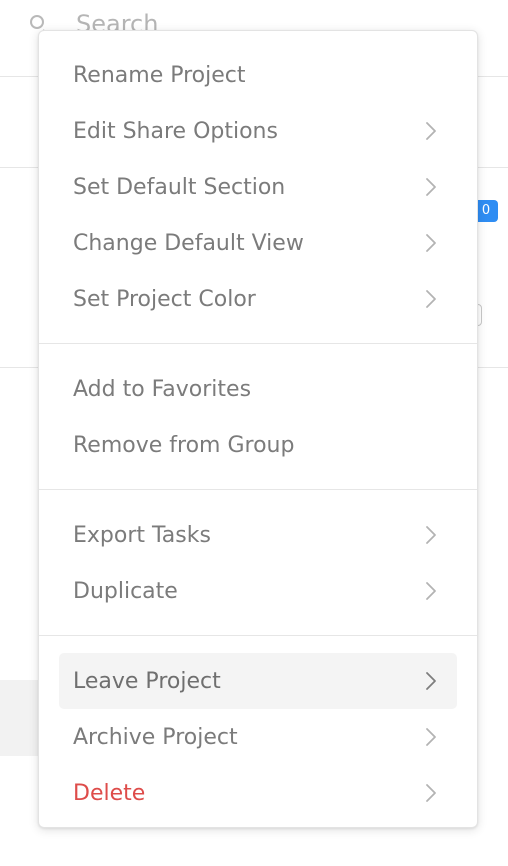 The width and height of the screenshot is (508, 866). I want to click on menu-group-organize: Add to Favorites Remove from Group, so click(258, 417).